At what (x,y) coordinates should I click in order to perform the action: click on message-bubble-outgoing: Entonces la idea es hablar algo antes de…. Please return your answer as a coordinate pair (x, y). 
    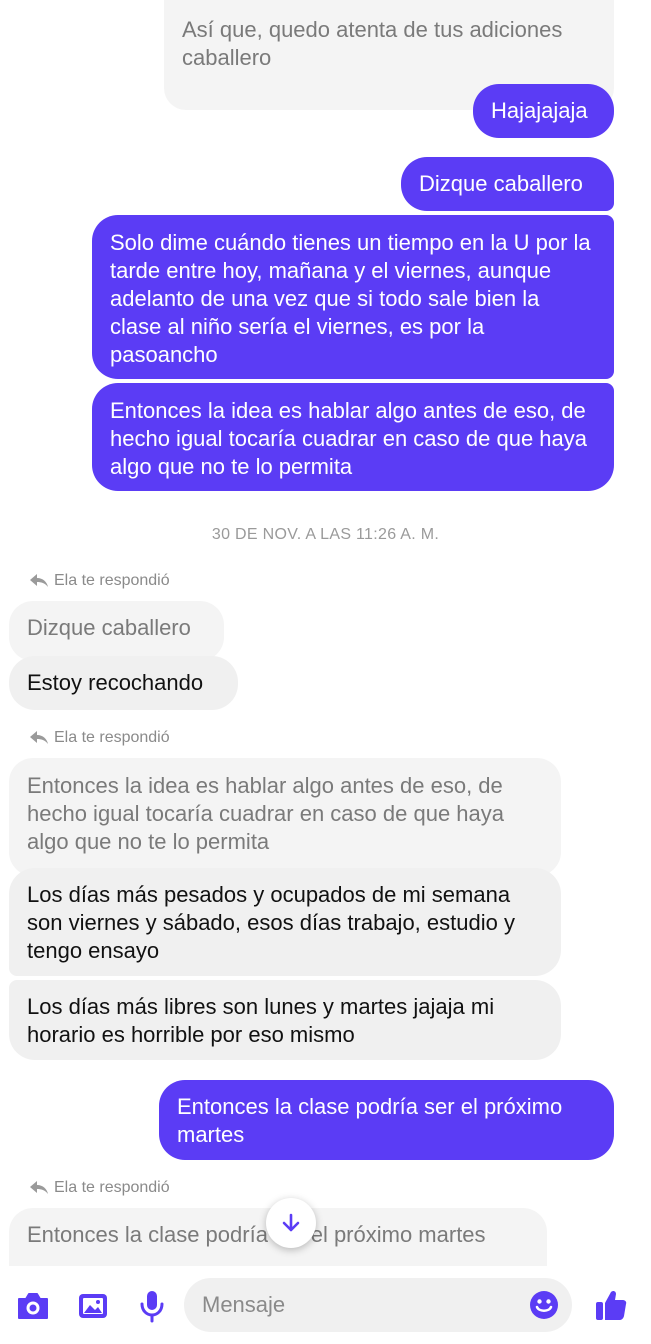
    Looking at the image, I should click on (353, 437).